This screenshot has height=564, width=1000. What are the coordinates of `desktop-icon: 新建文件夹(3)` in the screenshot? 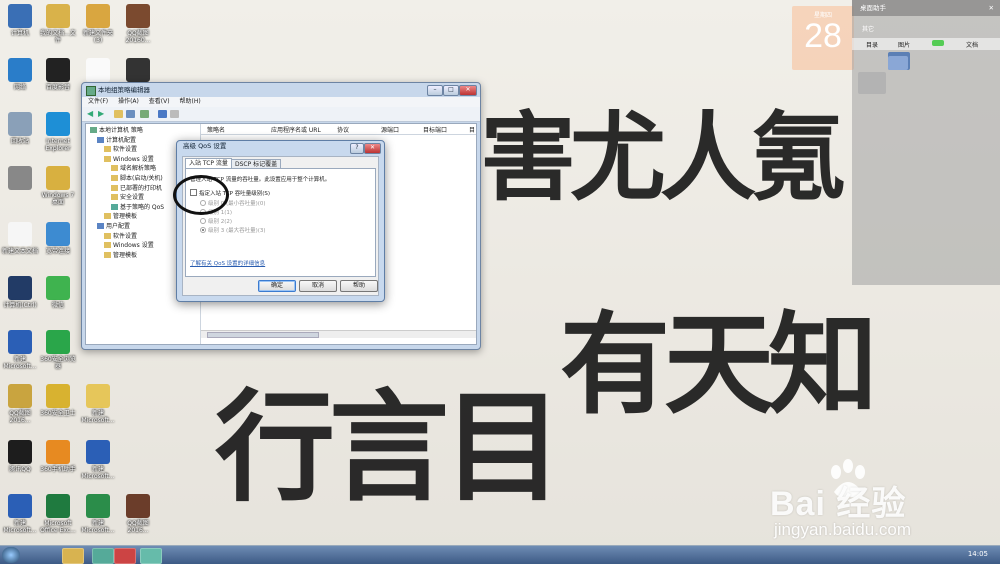 It's located at (98, 24).